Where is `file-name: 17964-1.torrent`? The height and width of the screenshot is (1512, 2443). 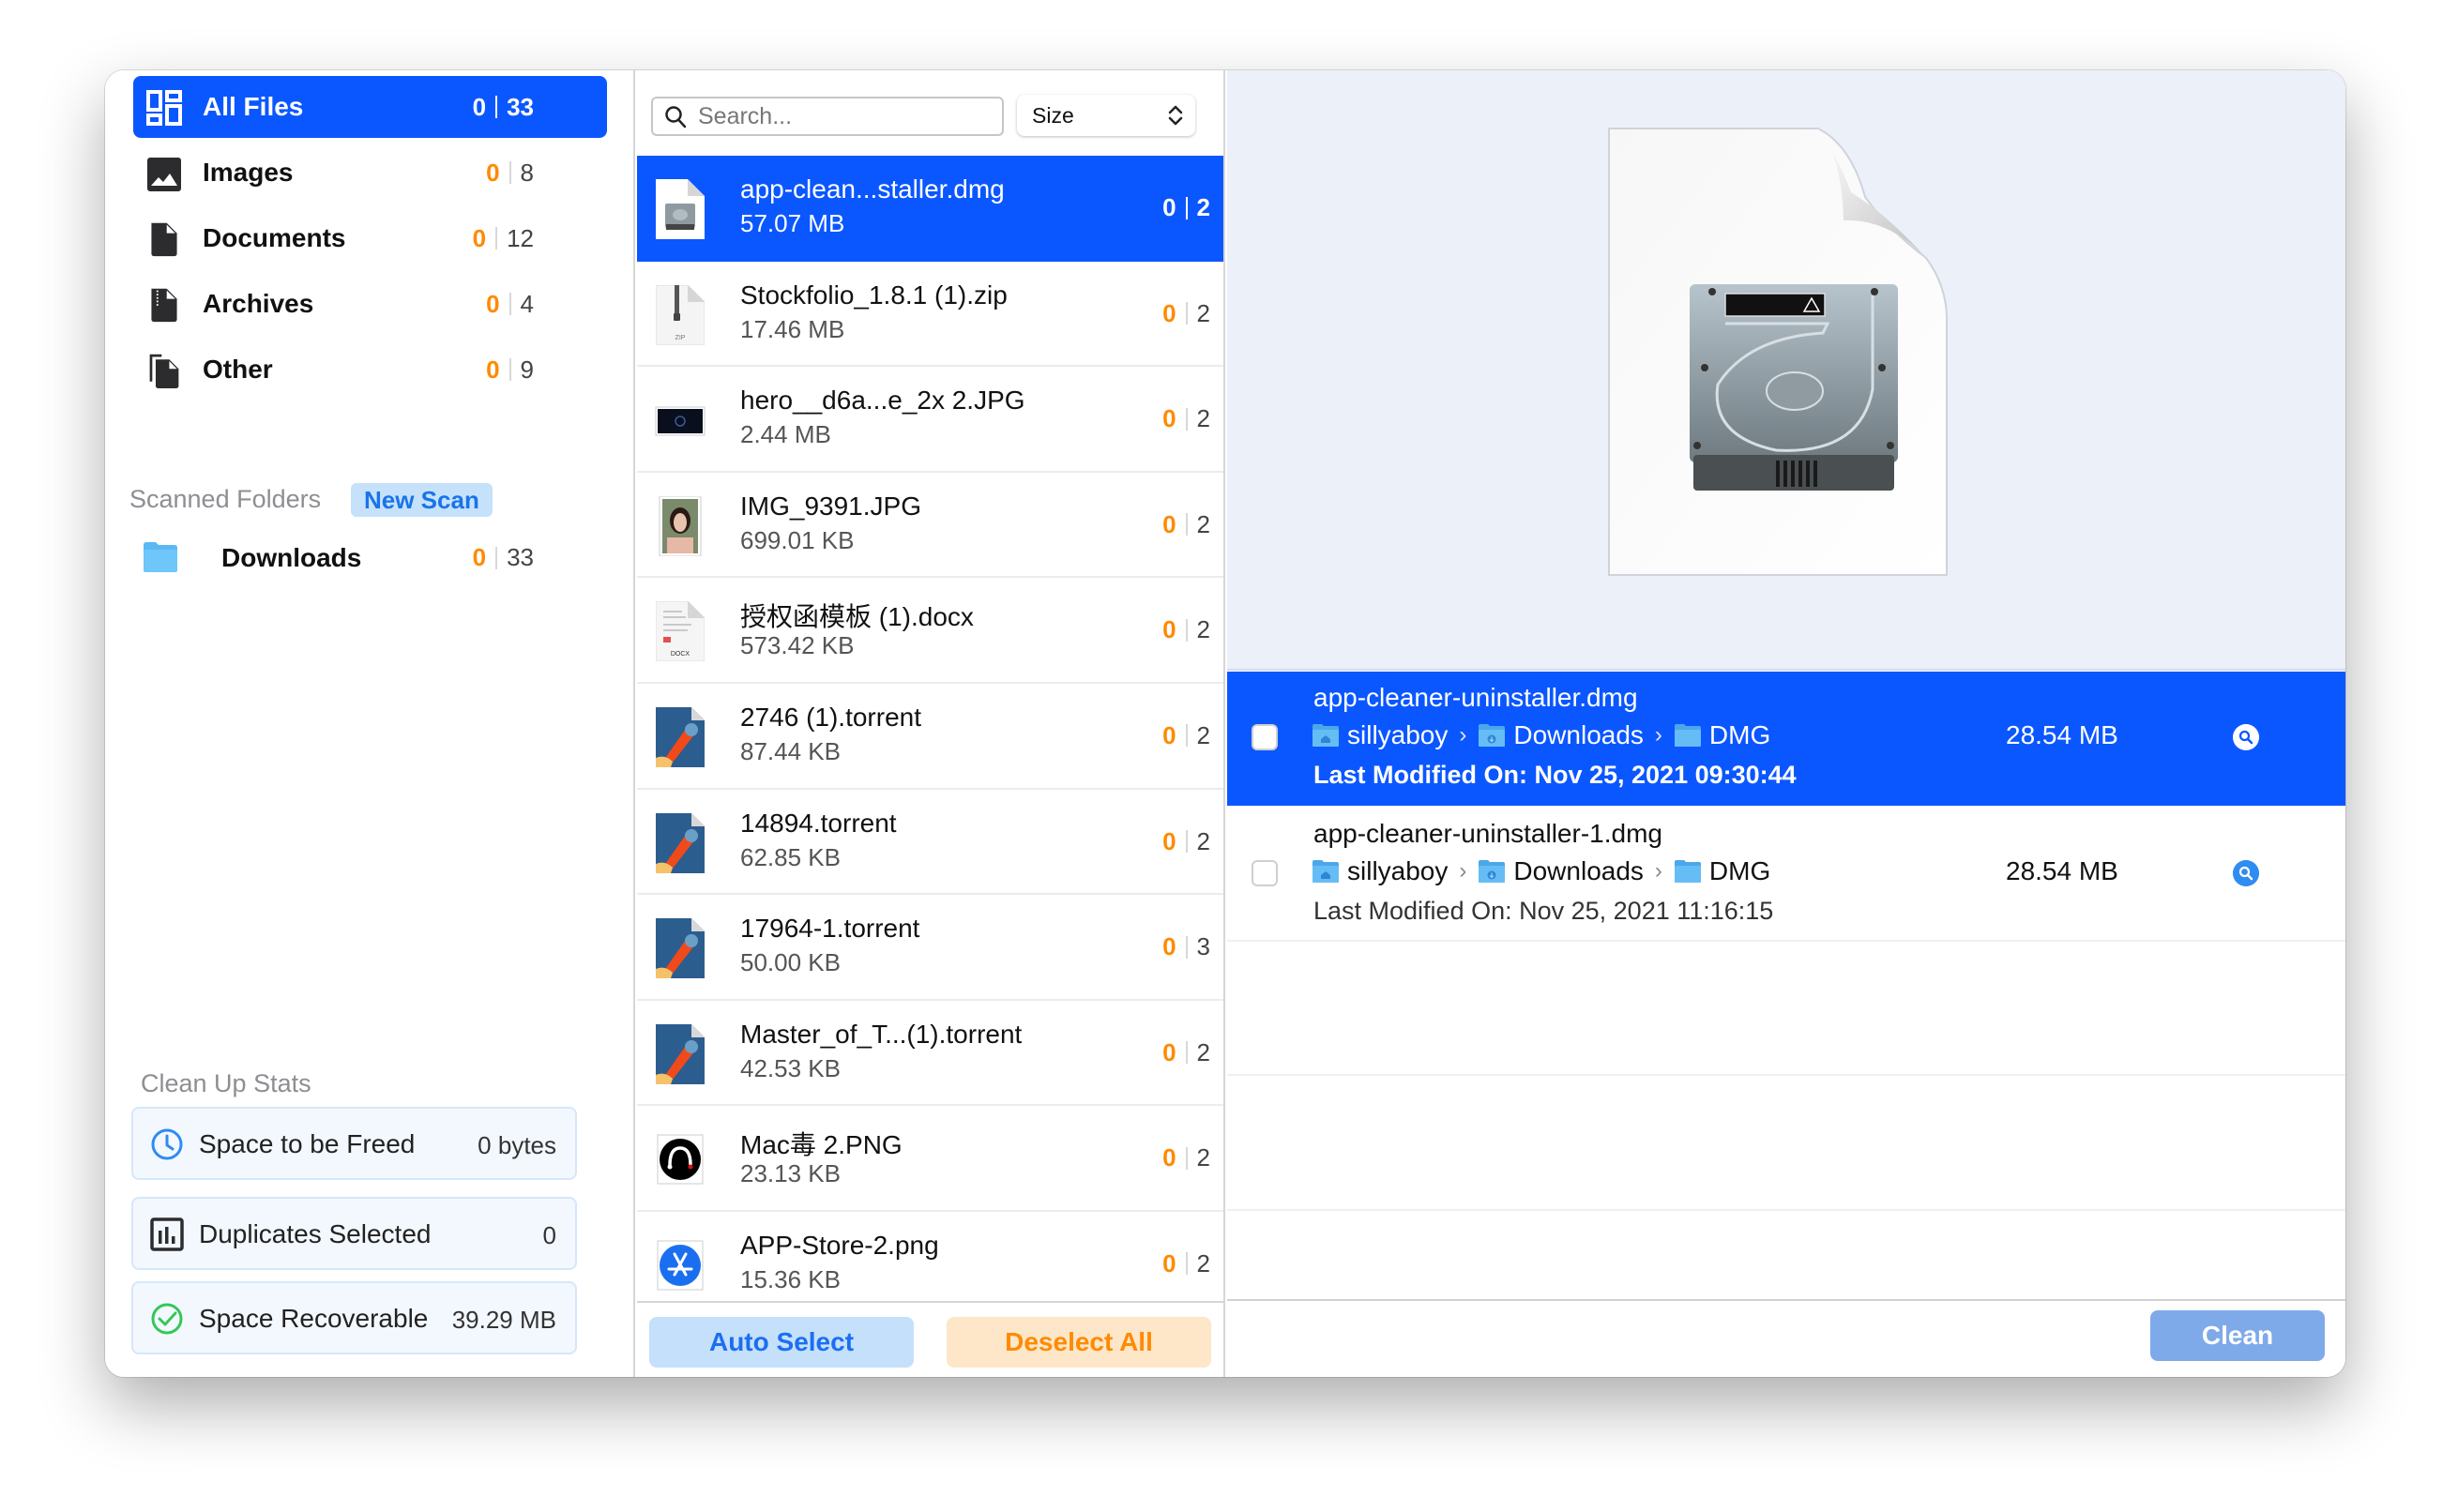
file-name: 17964-1.torrent is located at coordinates (830, 929).